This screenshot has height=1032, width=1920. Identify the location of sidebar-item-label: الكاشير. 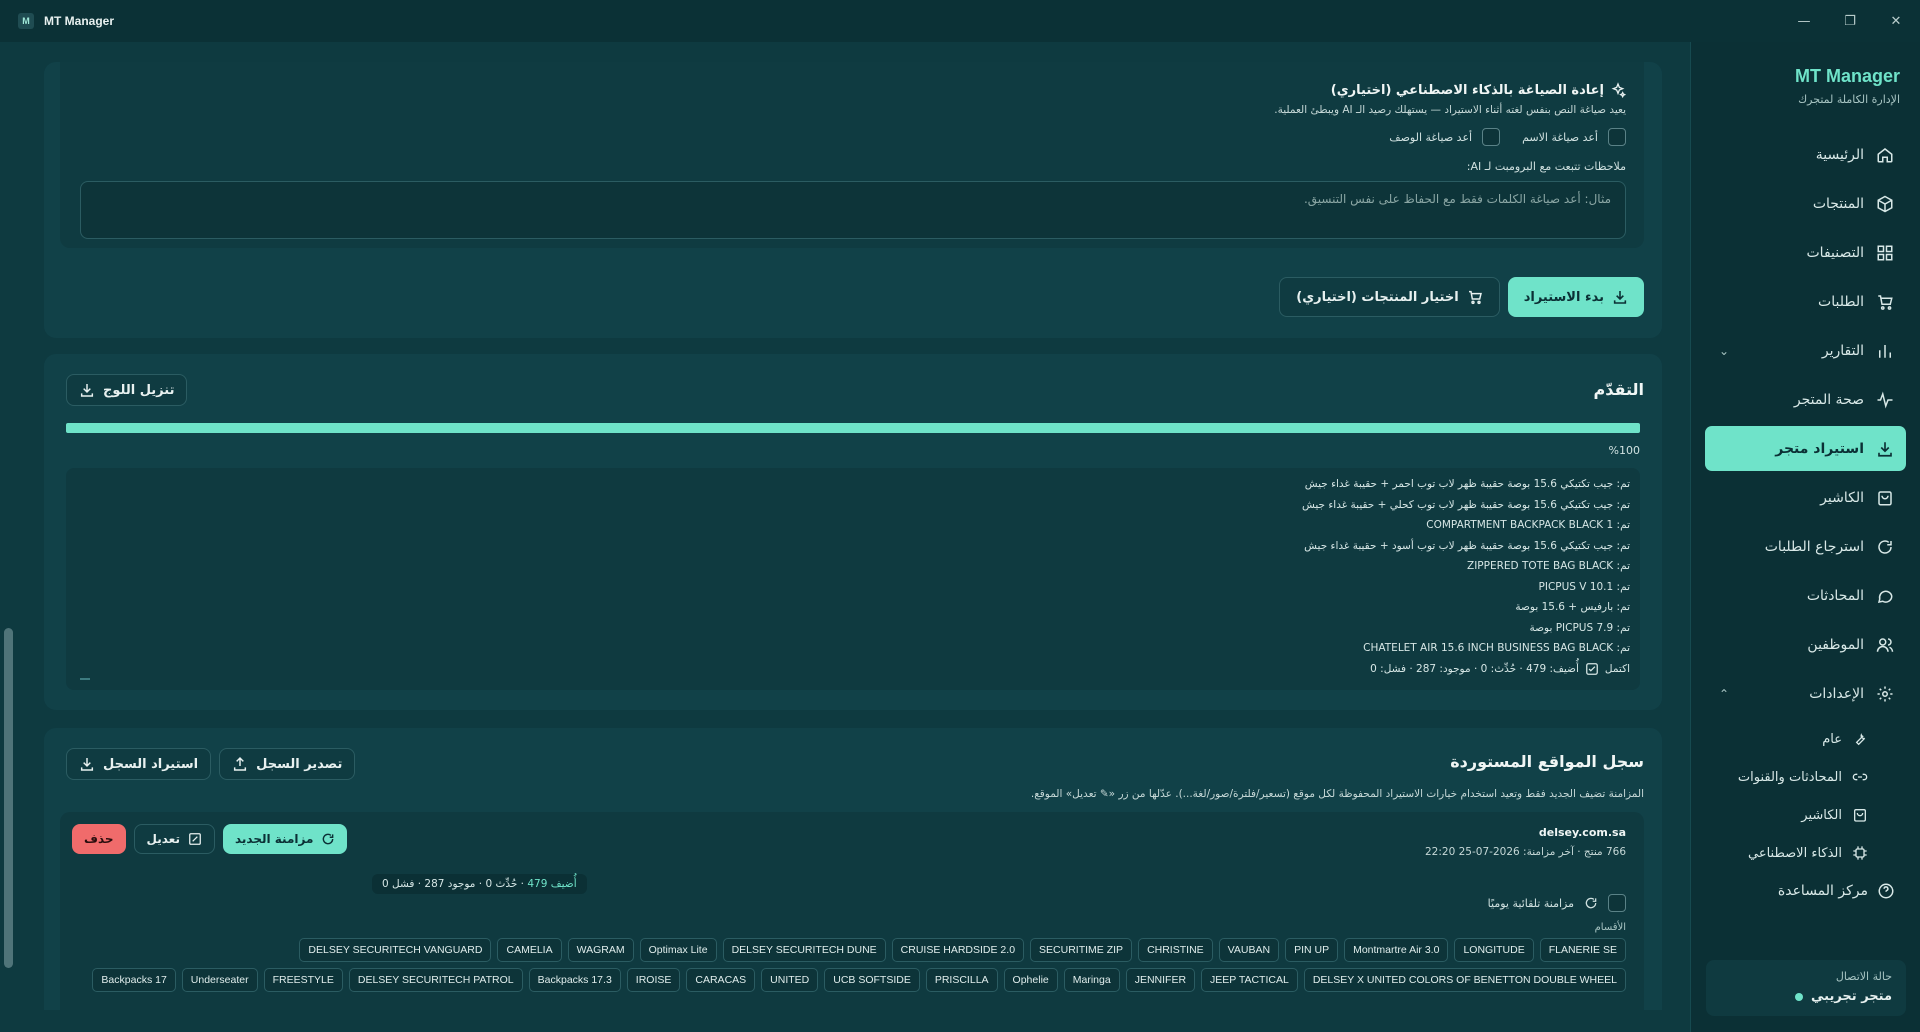
(1842, 497).